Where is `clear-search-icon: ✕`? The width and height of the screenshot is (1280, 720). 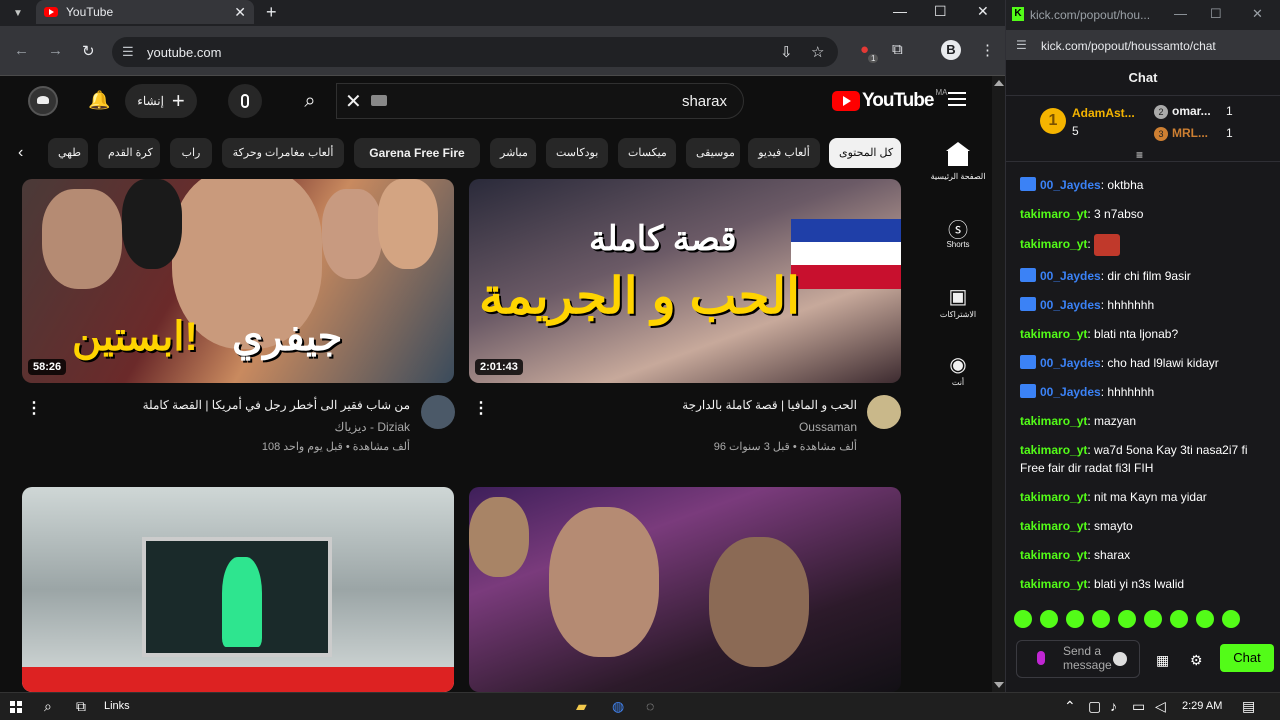 clear-search-icon: ✕ is located at coordinates (353, 101).